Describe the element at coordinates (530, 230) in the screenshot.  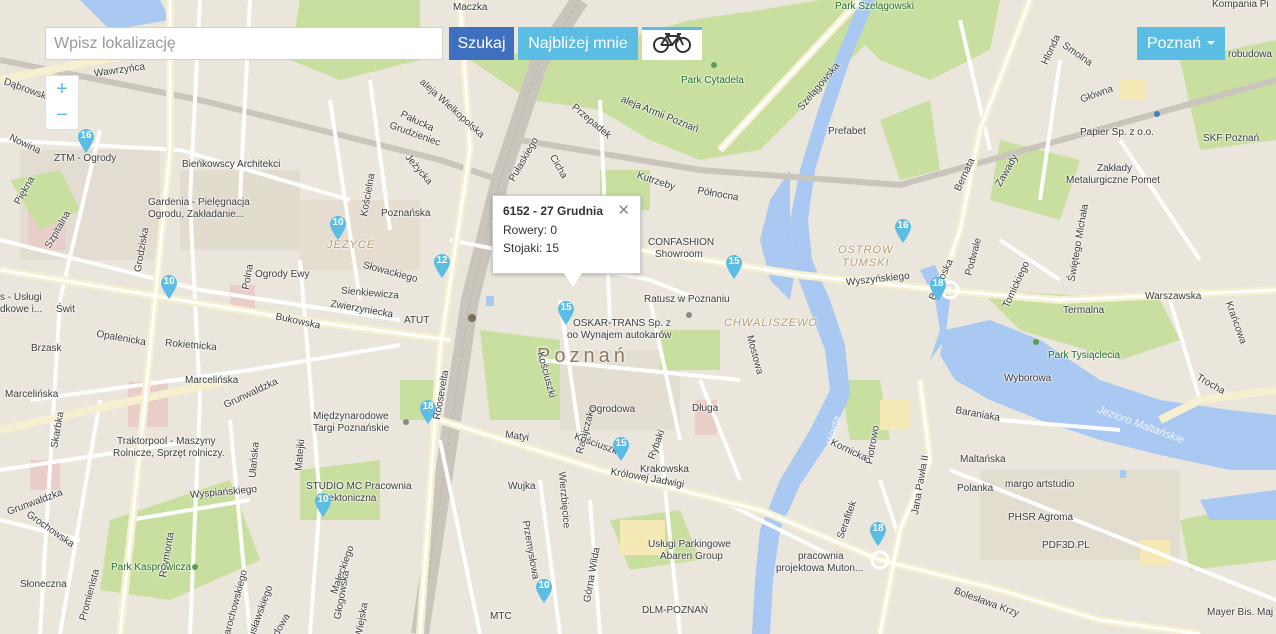
I see `popup-bikes: Rowery: 0` at that location.